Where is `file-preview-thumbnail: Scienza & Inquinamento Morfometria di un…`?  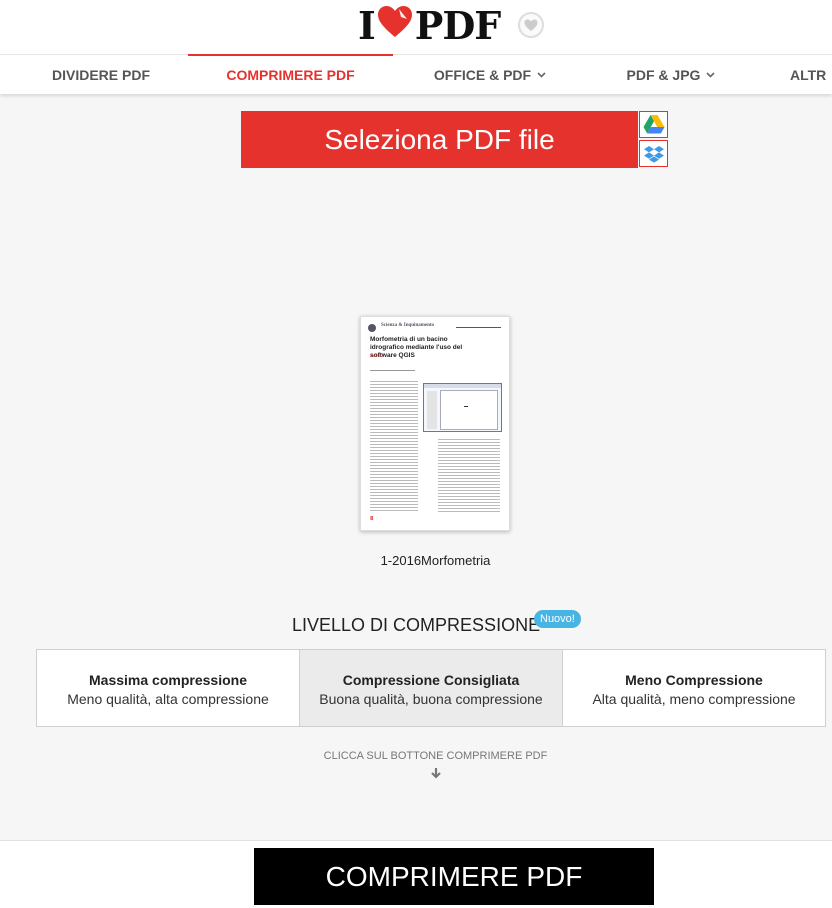 file-preview-thumbnail: Scienza & Inquinamento Morfometria di un… is located at coordinates (435, 423).